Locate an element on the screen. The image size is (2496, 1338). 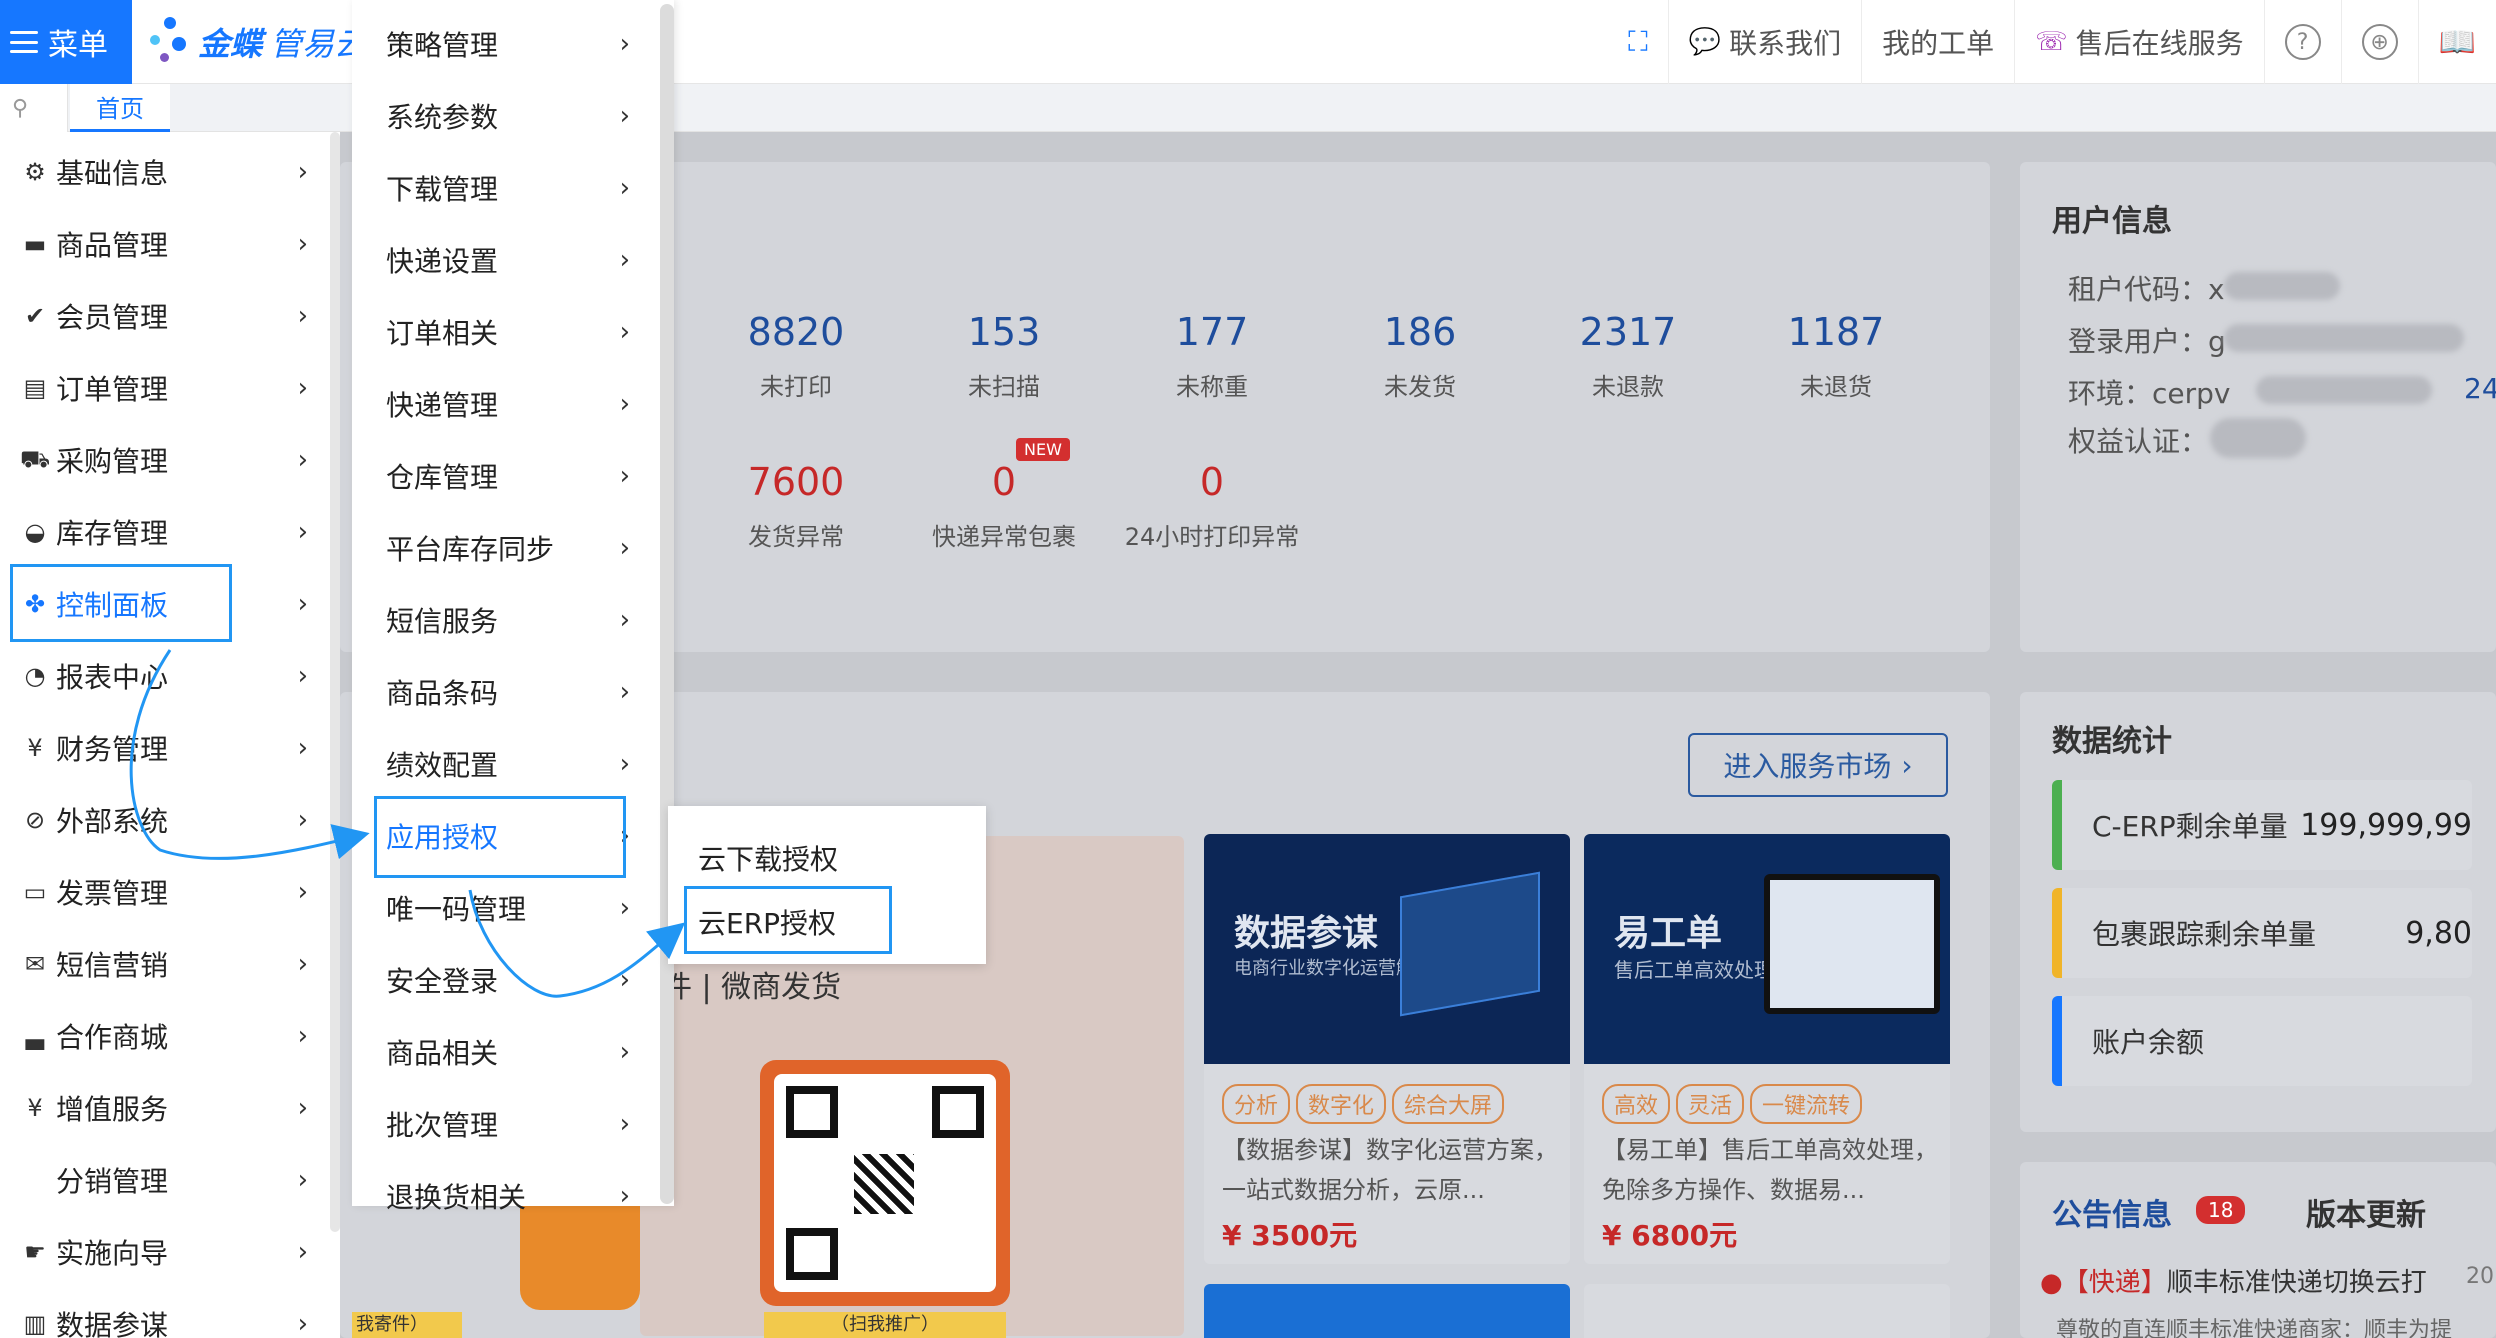
sidebar-item-3: ✔ 会员管理 › is located at coordinates (165, 316).